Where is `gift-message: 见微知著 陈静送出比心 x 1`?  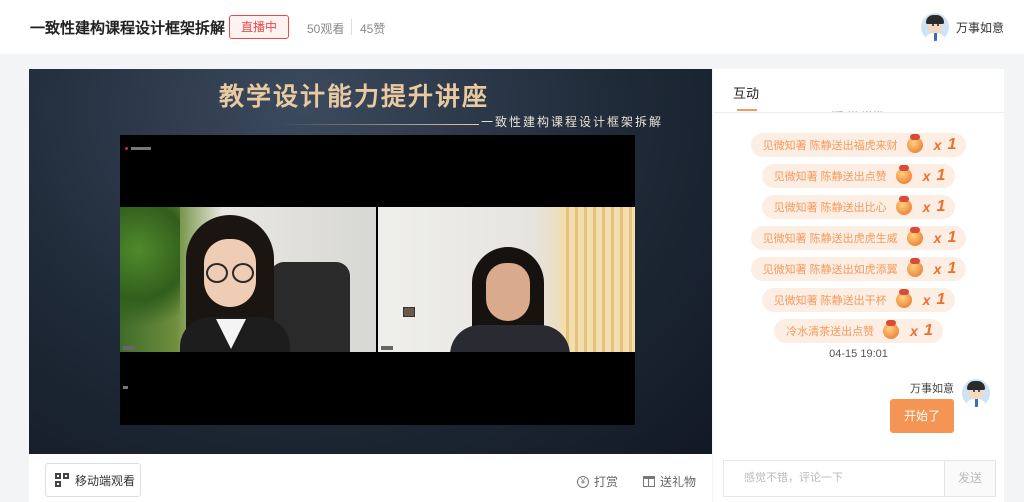
gift-message: 见微知著 陈静送出比心 x 1 is located at coordinates (858, 207).